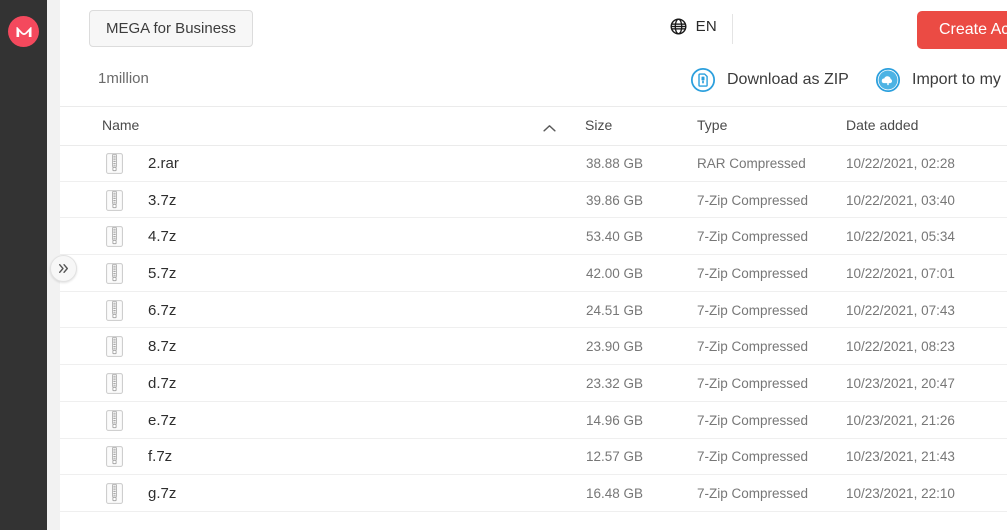  Describe the element at coordinates (900, 383) in the screenshot. I see `file-date-added: 10/23/2021, 20:47` at that location.